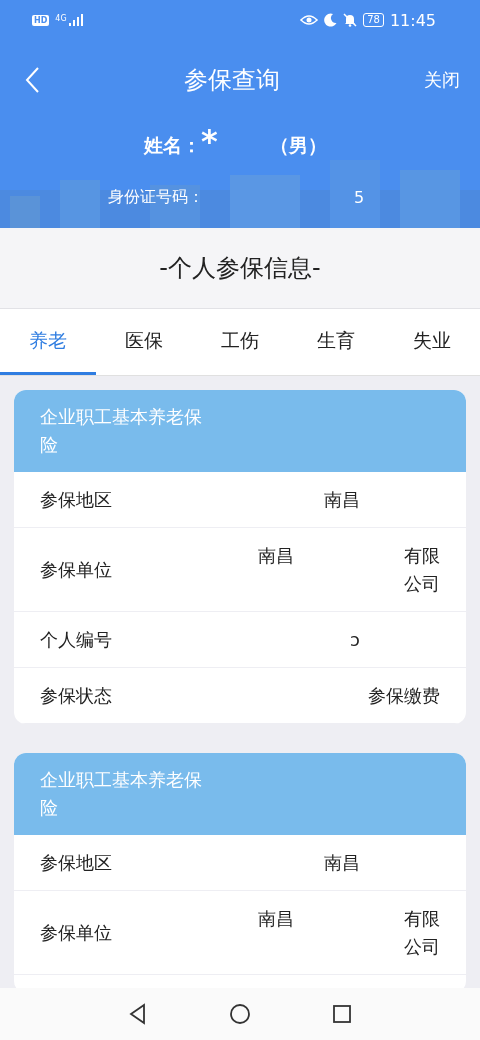 The height and width of the screenshot is (1040, 480). I want to click on recents-icon, so click(342, 1014).